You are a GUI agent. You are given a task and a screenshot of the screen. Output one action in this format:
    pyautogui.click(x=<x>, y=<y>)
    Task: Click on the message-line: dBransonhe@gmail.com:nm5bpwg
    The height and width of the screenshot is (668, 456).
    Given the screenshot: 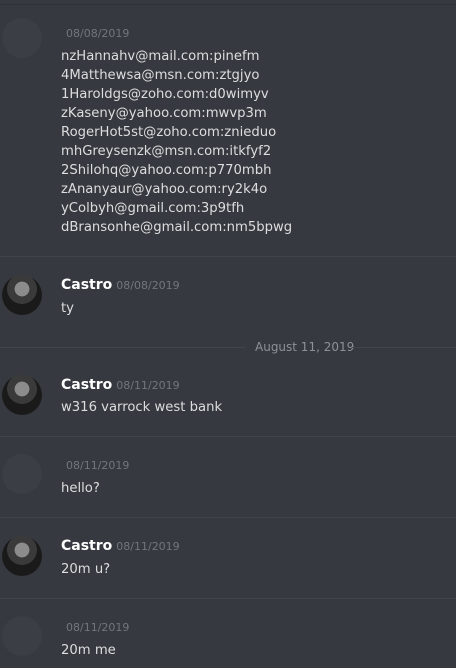 What is the action you would take?
    pyautogui.click(x=177, y=227)
    